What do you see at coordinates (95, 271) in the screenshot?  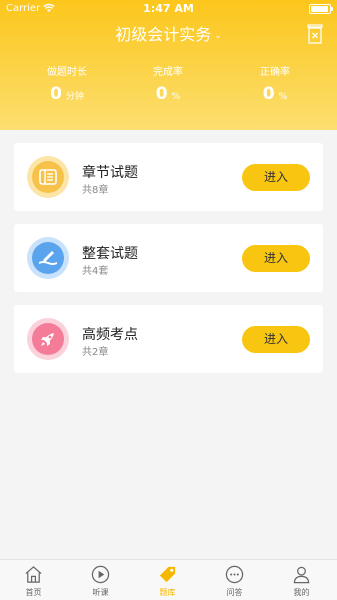 I see `card-count: 共4套` at bounding box center [95, 271].